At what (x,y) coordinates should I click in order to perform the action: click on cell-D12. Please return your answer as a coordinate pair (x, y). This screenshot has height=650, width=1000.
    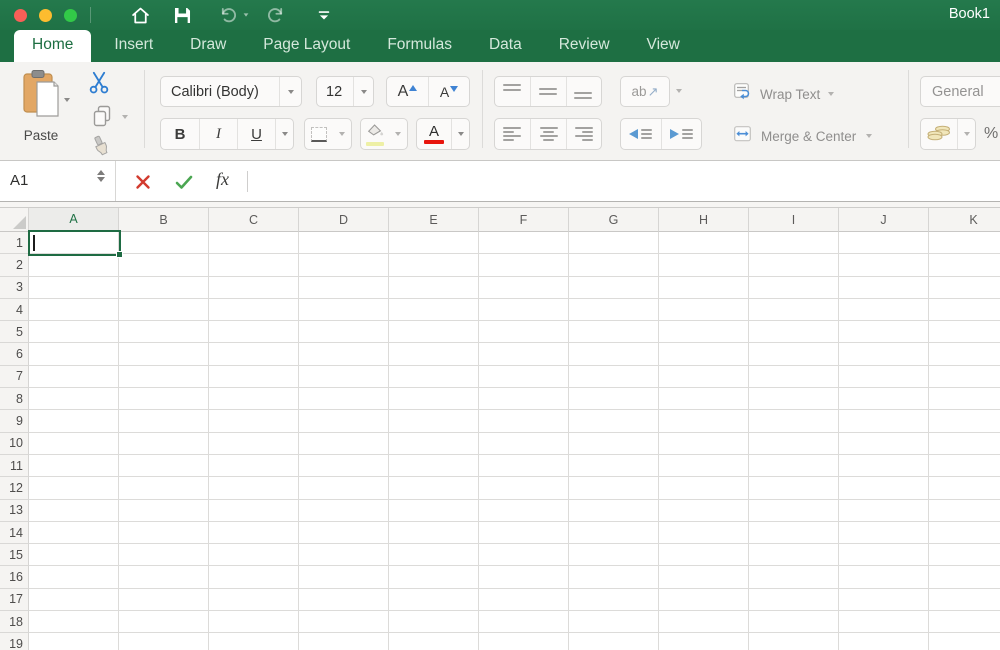
    Looking at the image, I should click on (344, 488).